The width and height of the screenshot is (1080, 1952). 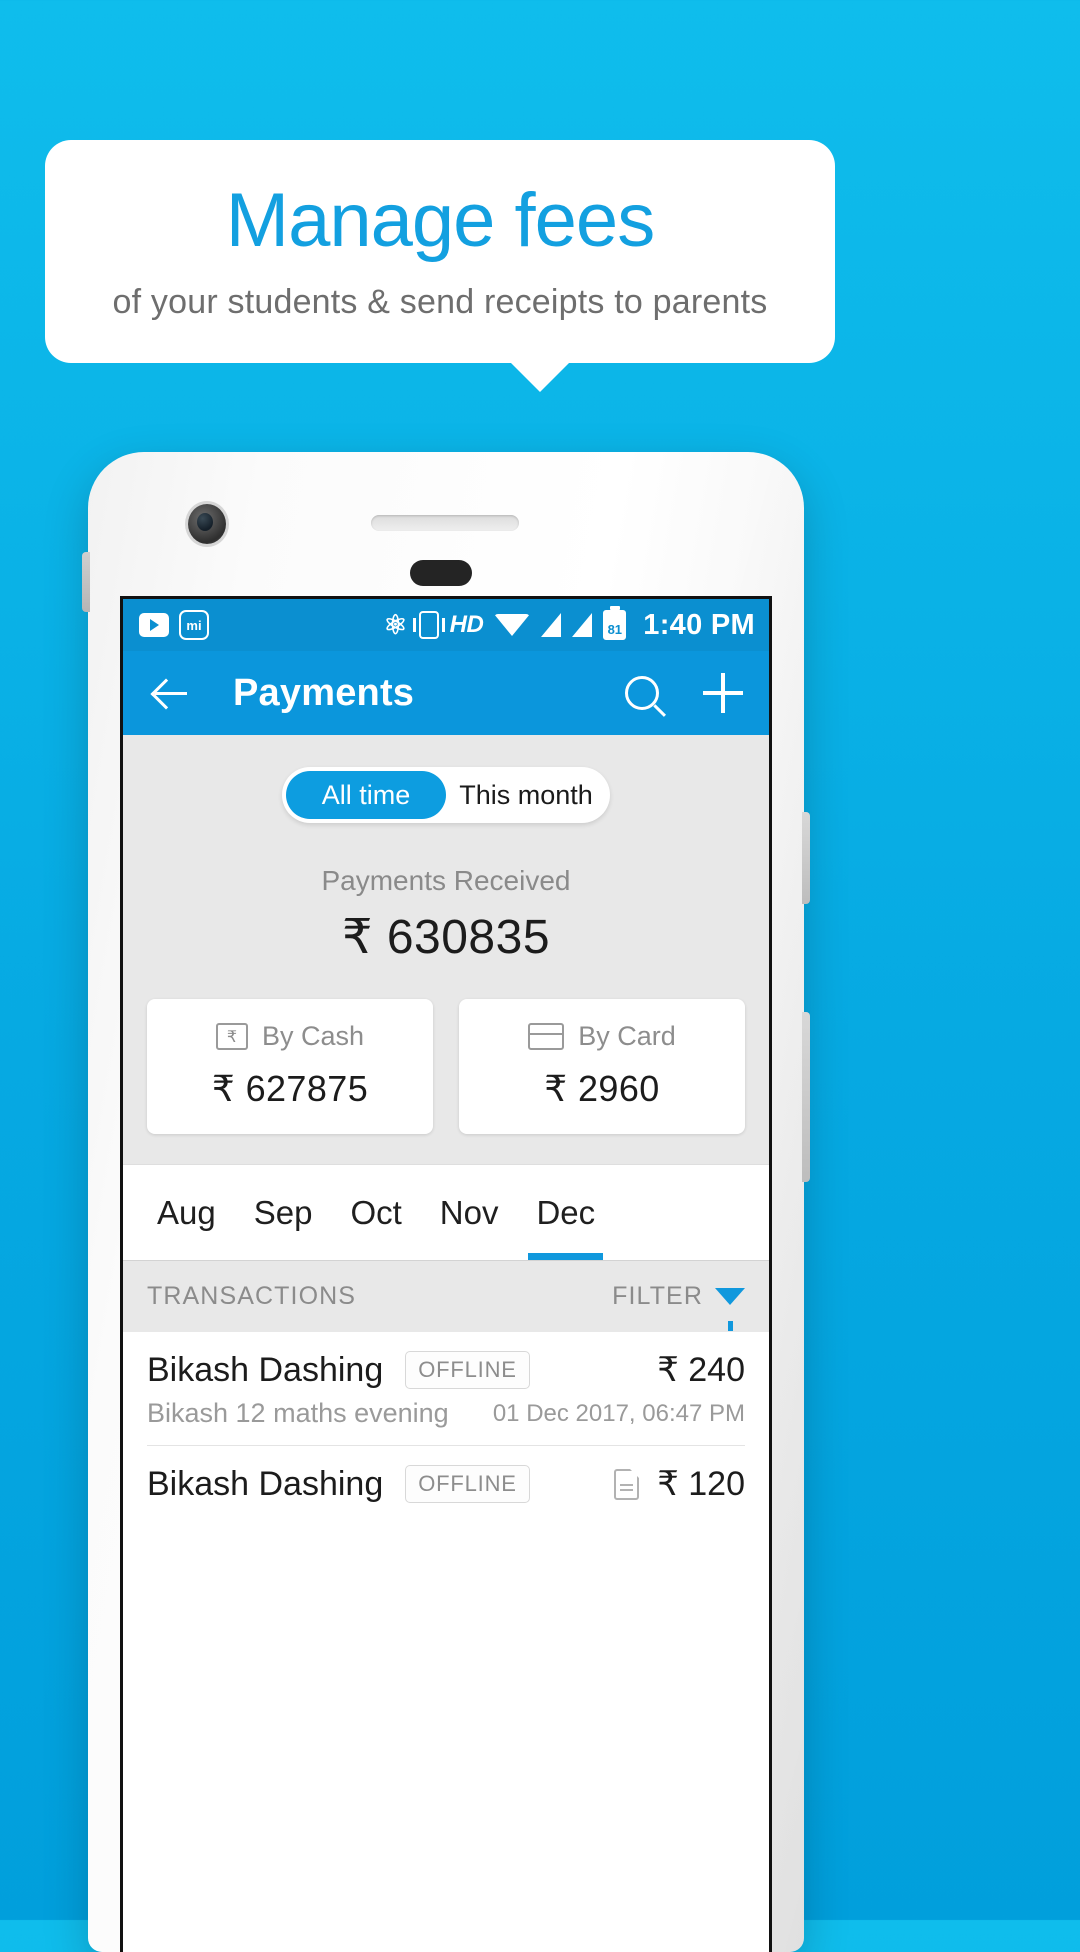 I want to click on front-camera-icon, so click(x=207, y=524).